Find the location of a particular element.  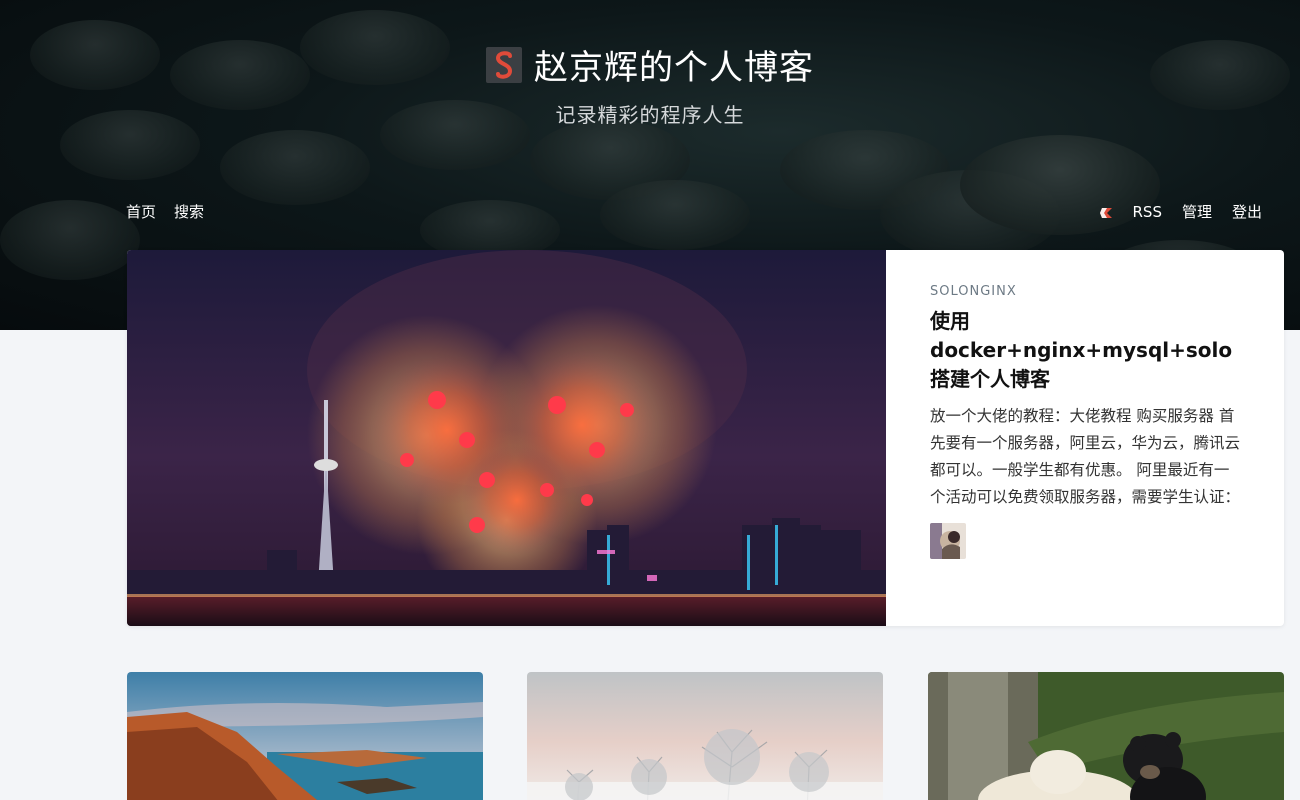

nav-home-link: 首页 is located at coordinates (141, 211).